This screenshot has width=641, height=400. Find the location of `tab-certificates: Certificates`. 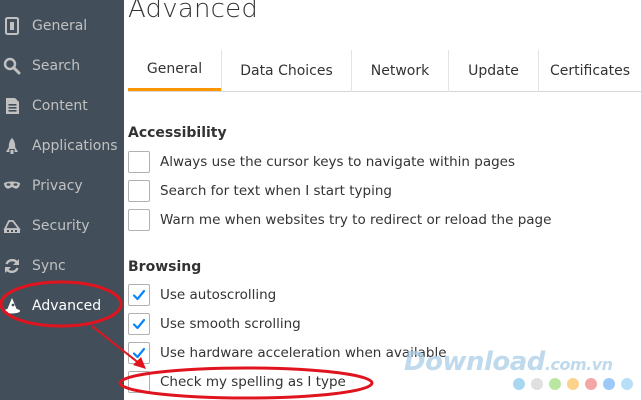

tab-certificates: Certificates is located at coordinates (590, 70).